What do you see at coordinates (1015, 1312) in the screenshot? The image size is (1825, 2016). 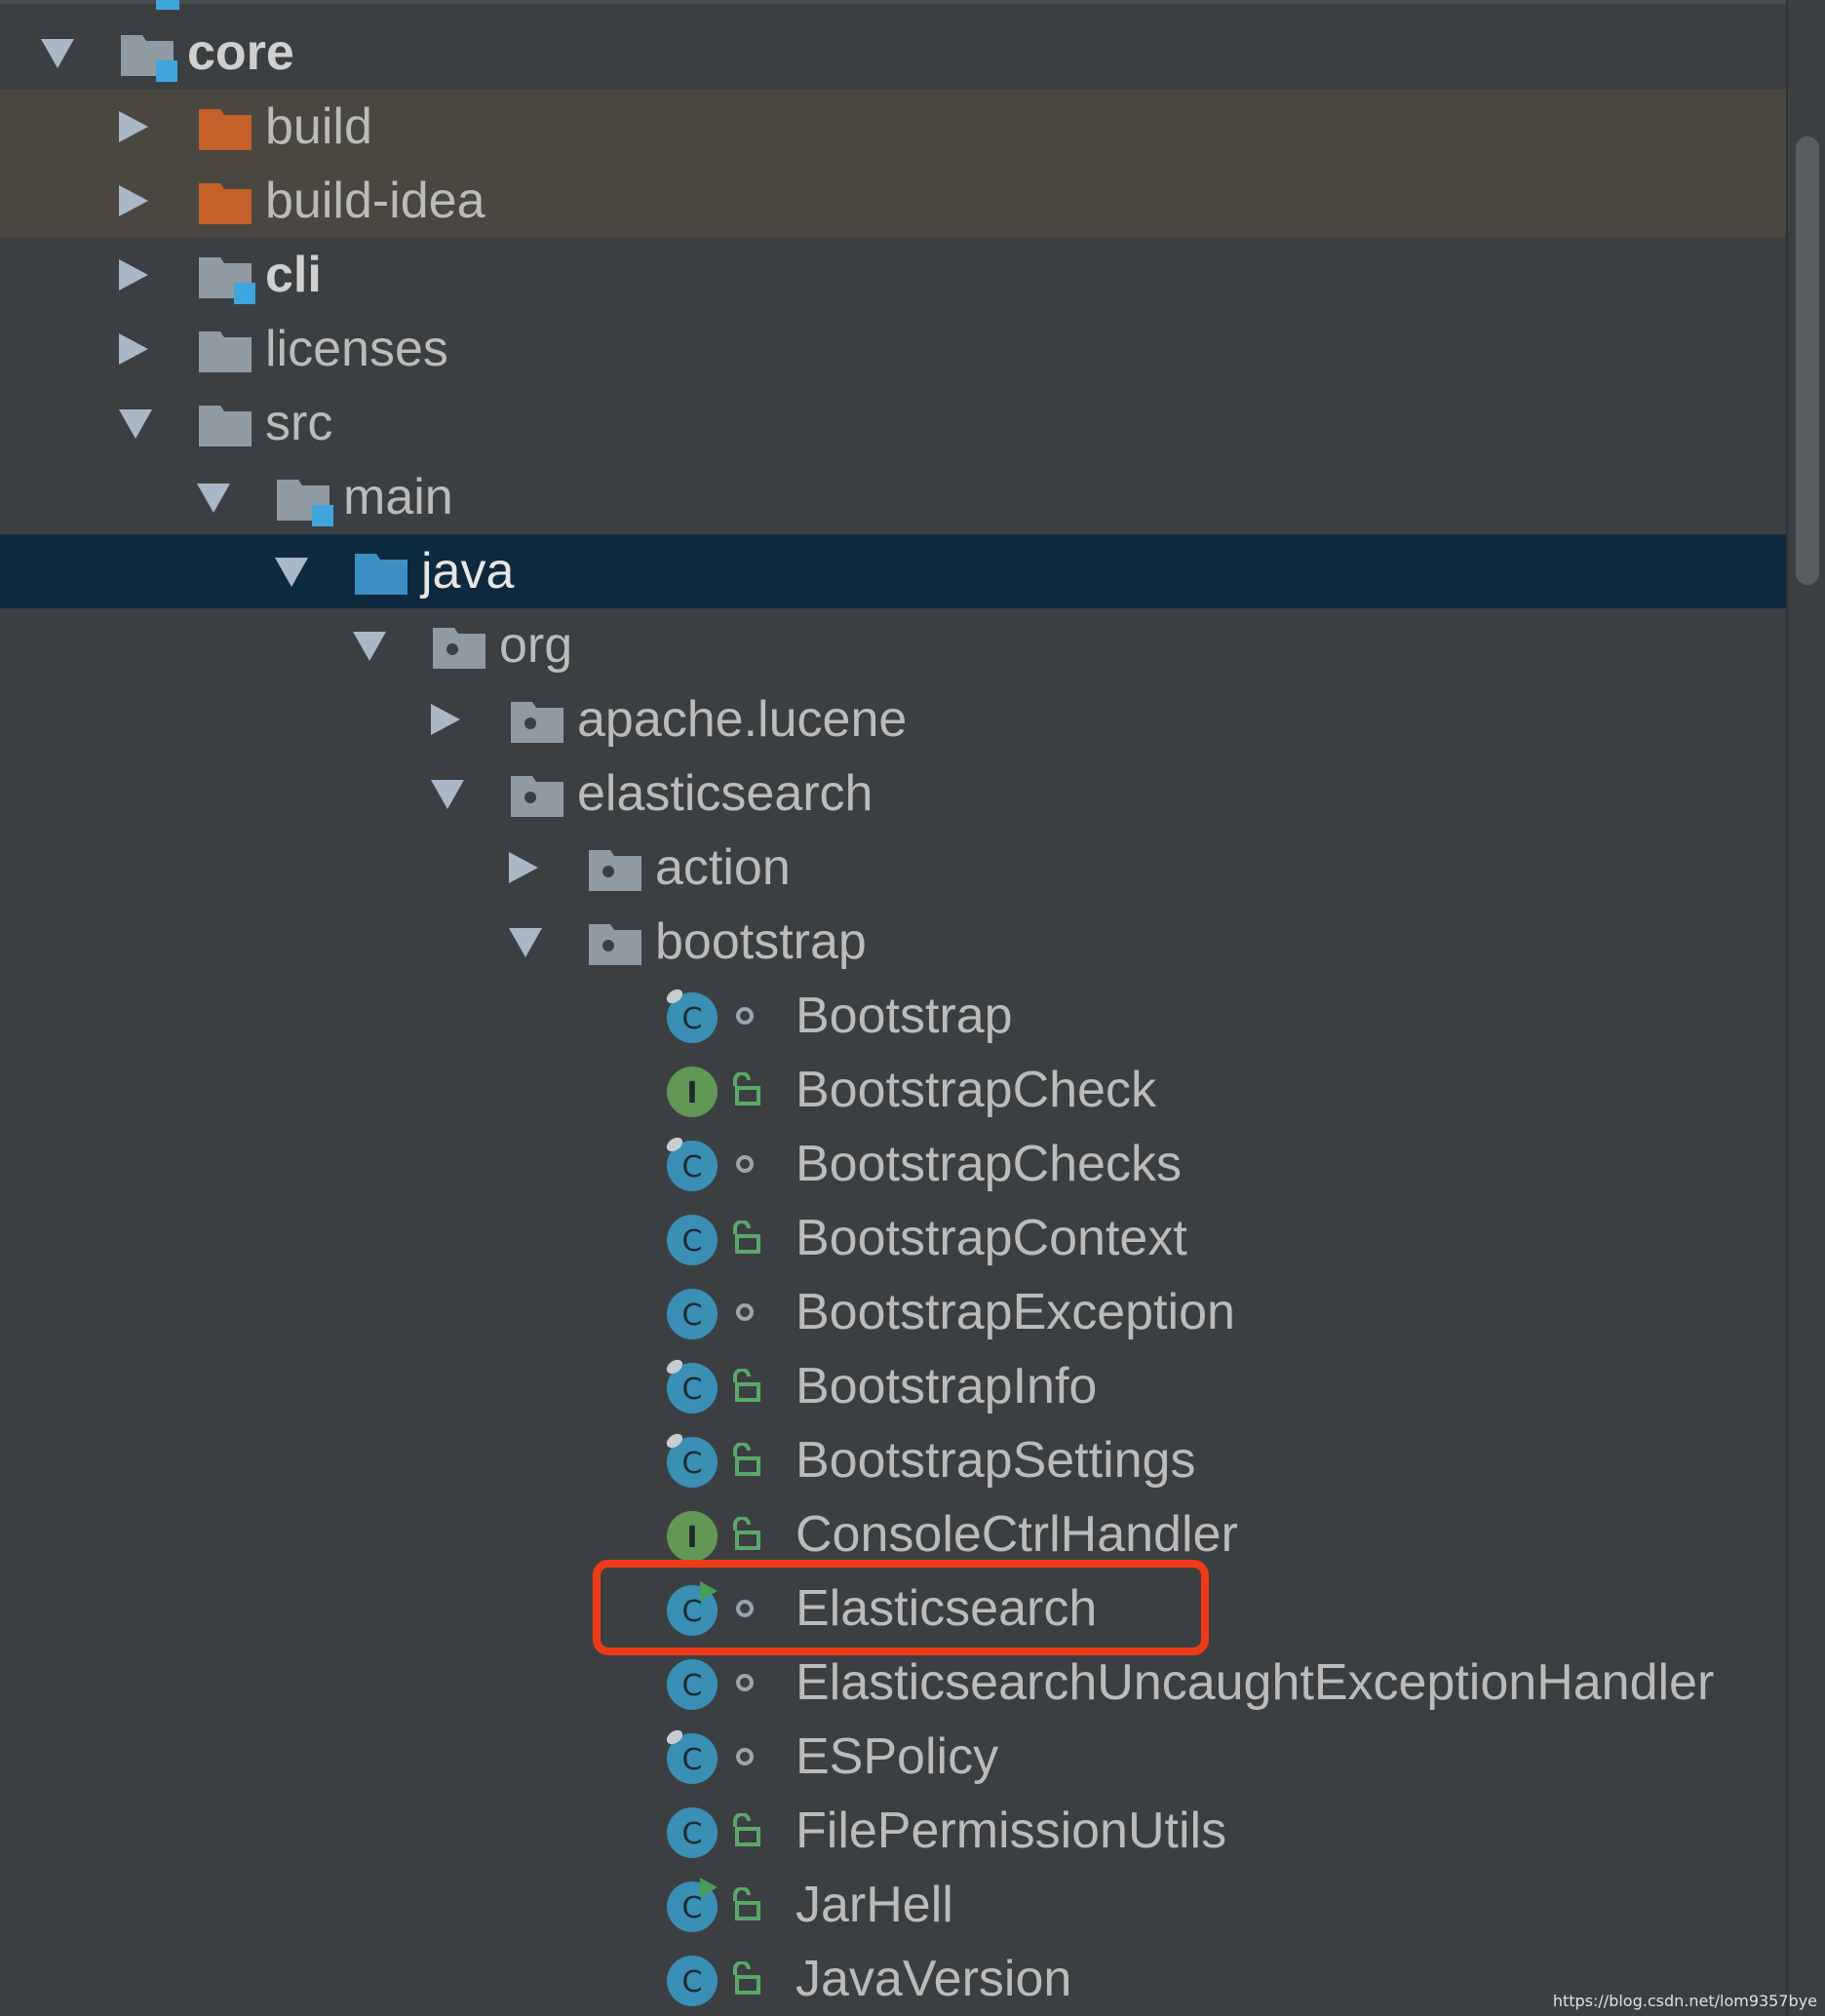 I see `tree-row-label: BootstrapException` at bounding box center [1015, 1312].